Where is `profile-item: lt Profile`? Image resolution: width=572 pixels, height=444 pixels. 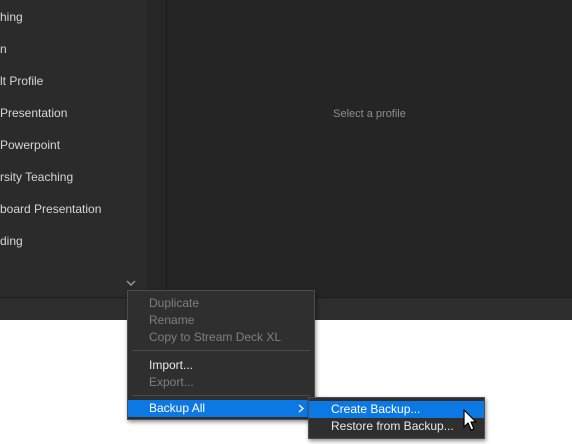
profile-item: lt Profile is located at coordinates (21, 81).